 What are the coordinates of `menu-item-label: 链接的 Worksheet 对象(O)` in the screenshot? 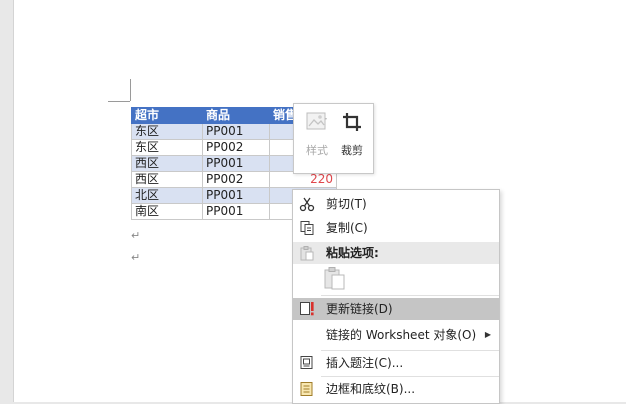 It's located at (401, 335).